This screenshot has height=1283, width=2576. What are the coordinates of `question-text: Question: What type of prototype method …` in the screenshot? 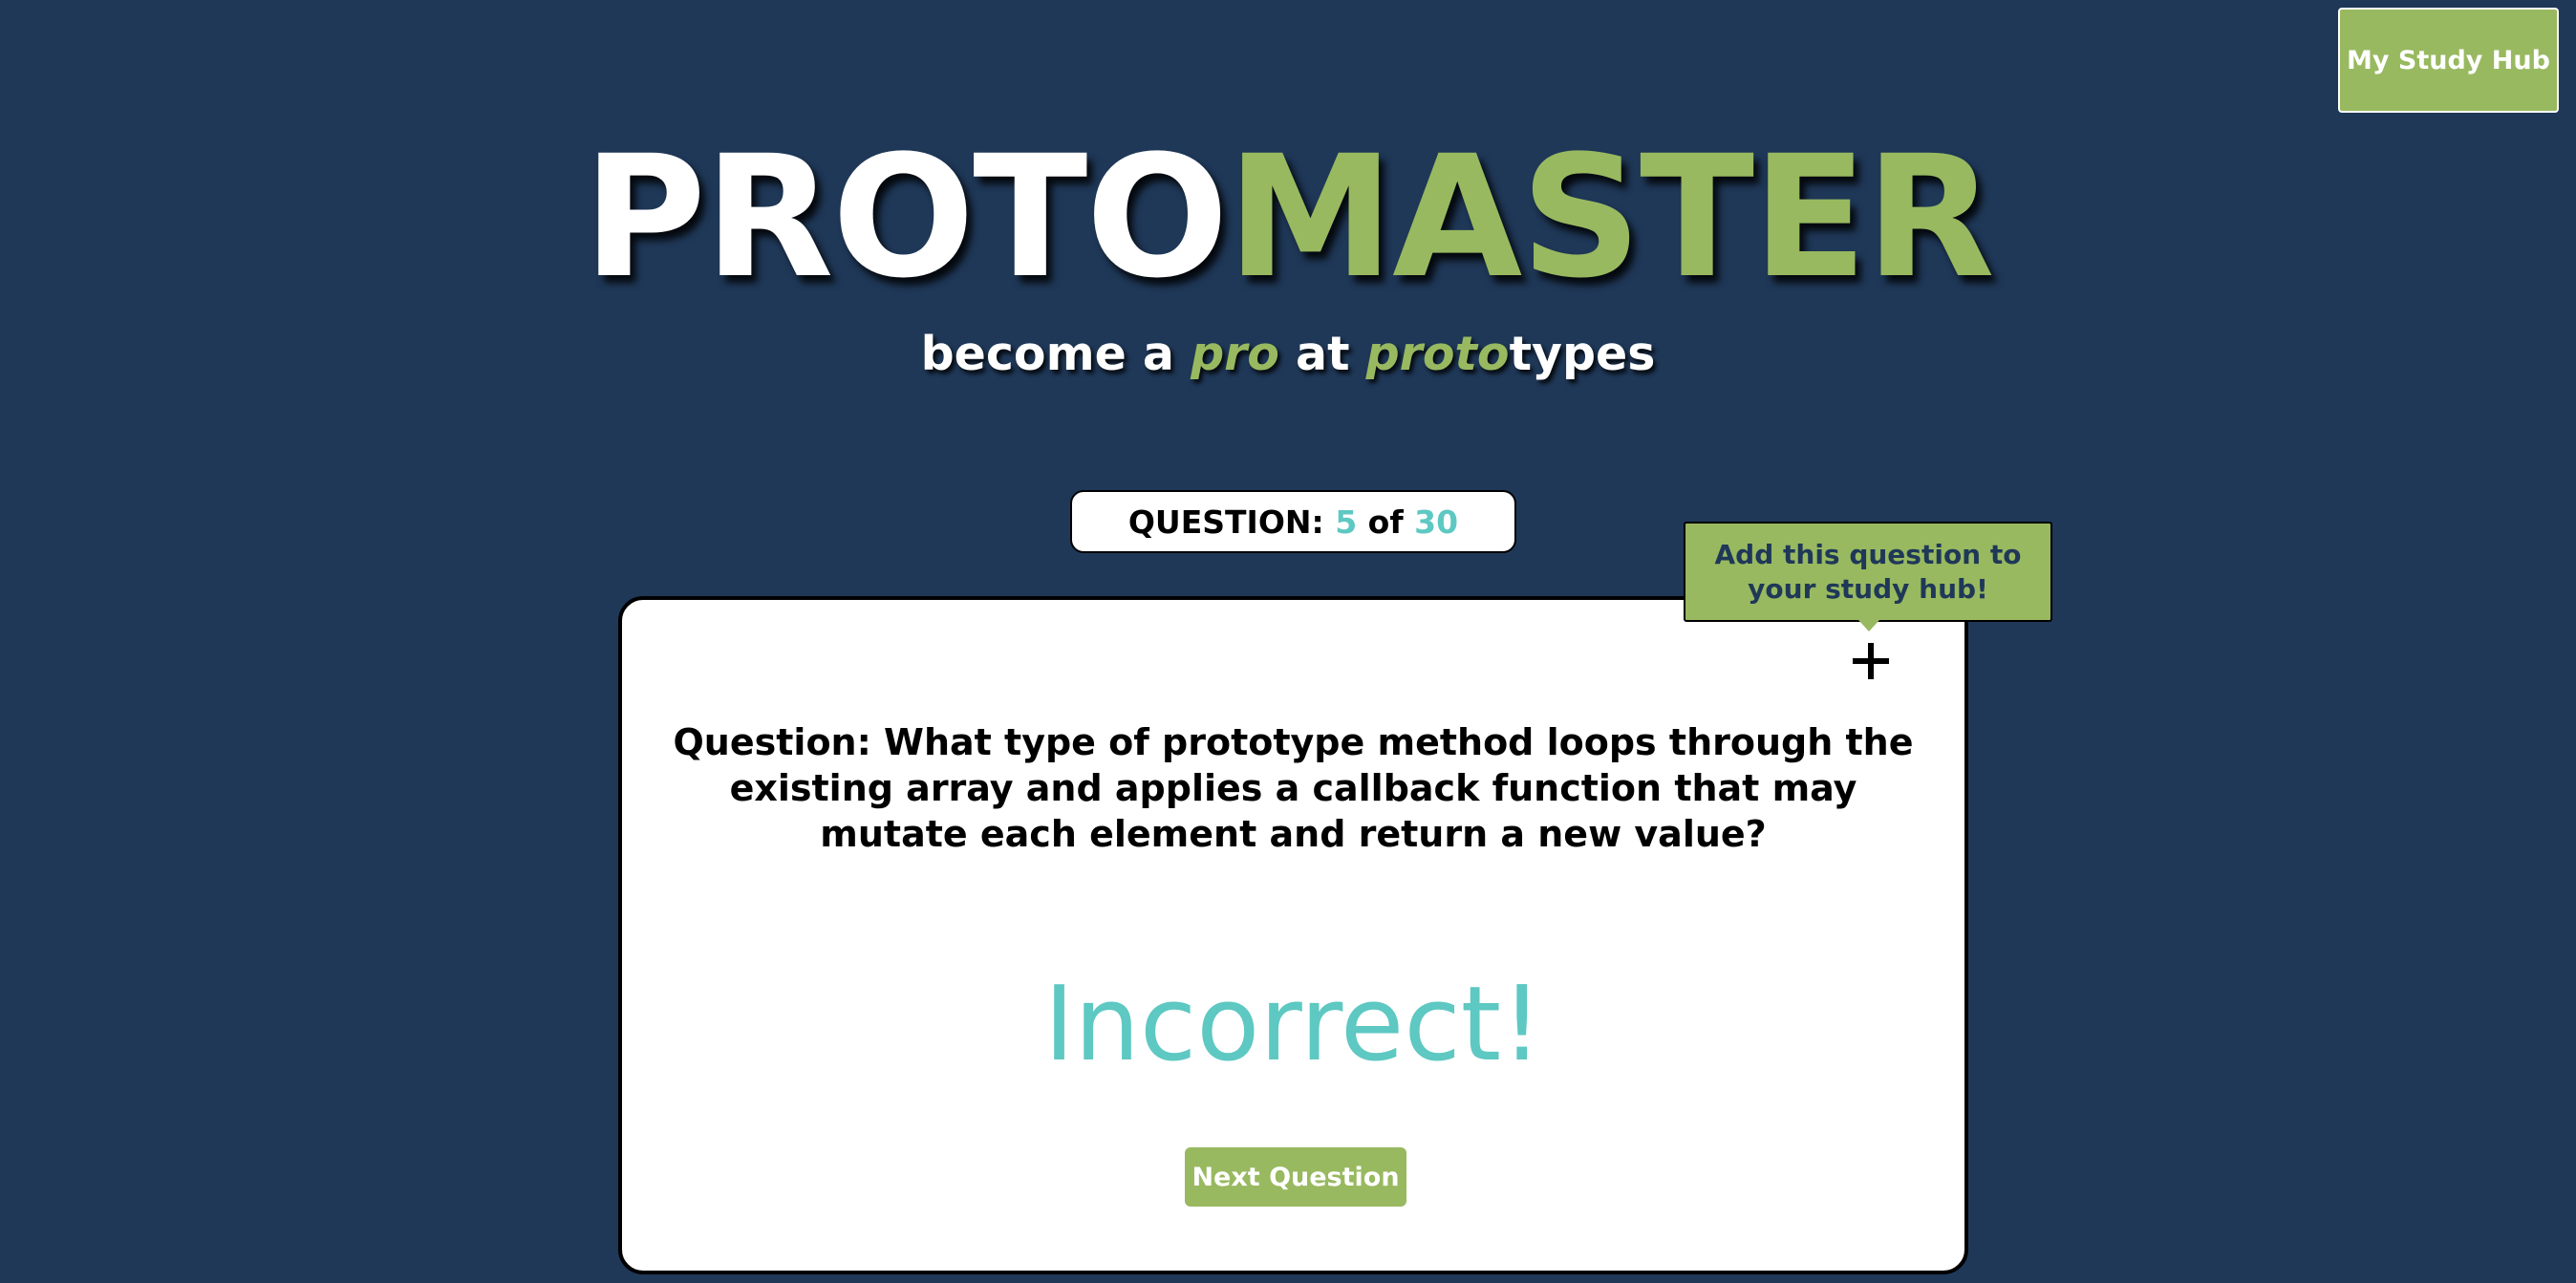 It's located at (1293, 788).